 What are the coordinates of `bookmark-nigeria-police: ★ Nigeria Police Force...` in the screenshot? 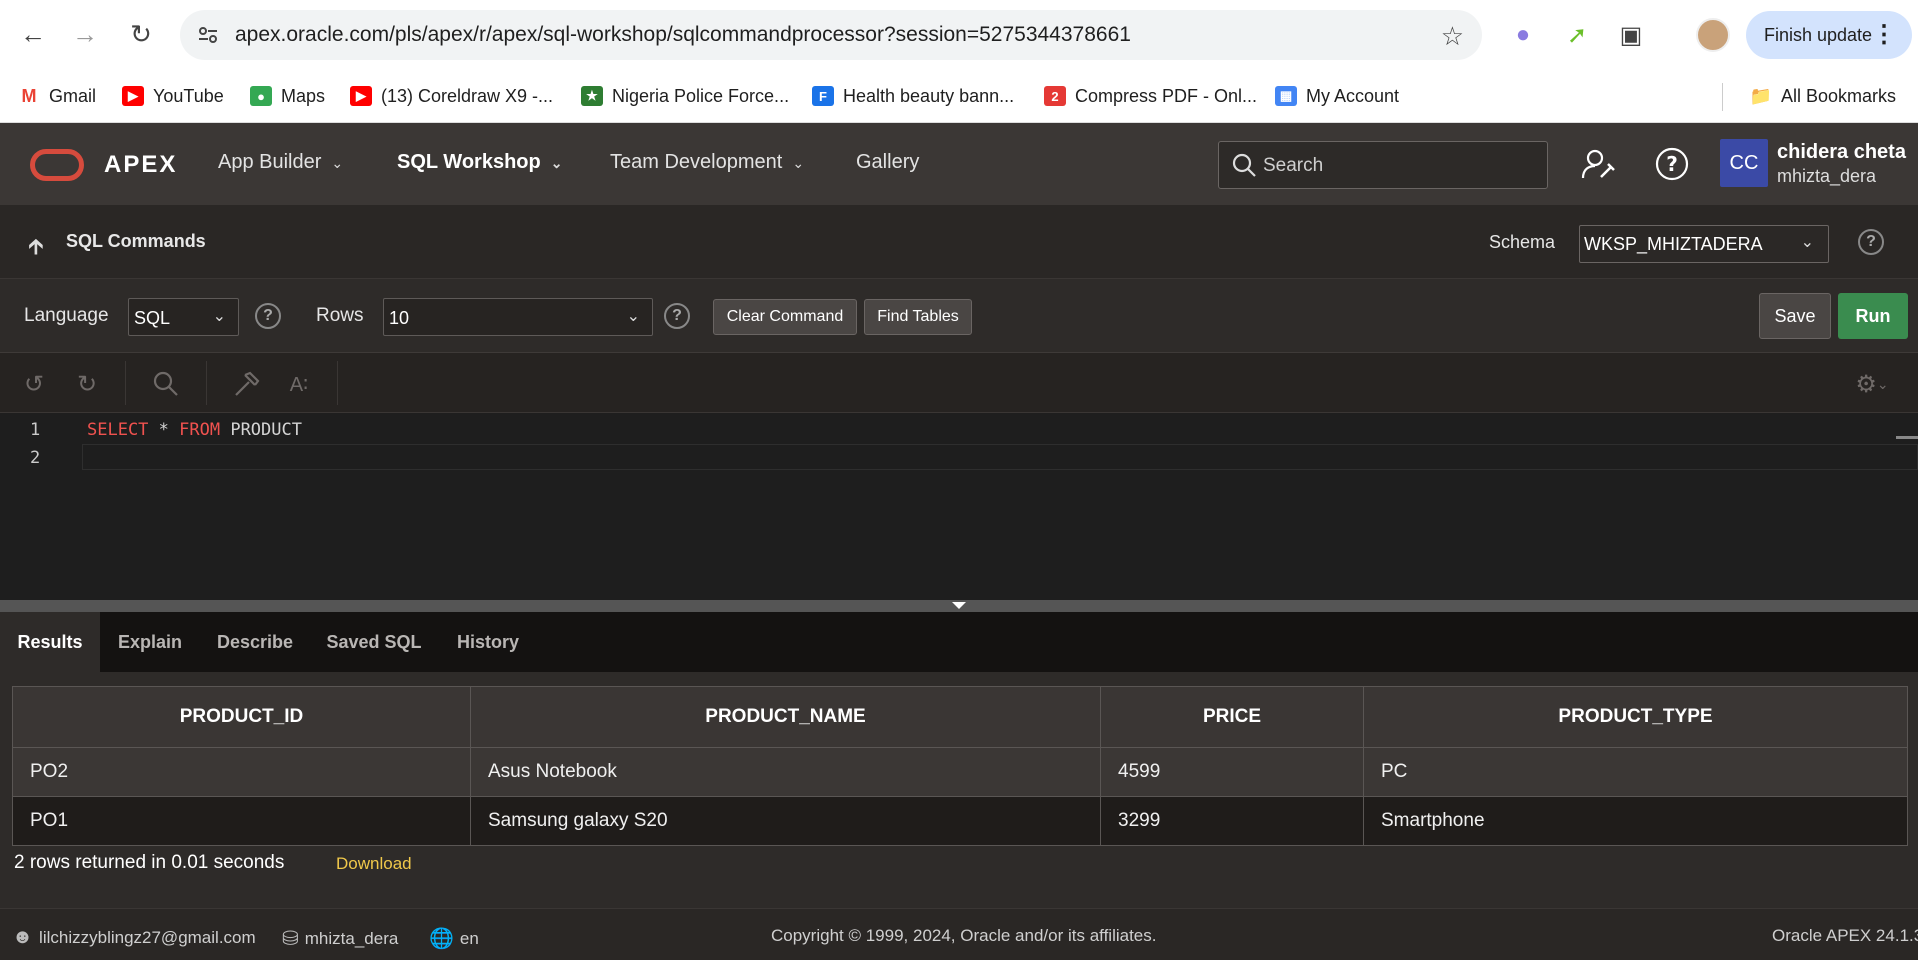 It's located at (685, 96).